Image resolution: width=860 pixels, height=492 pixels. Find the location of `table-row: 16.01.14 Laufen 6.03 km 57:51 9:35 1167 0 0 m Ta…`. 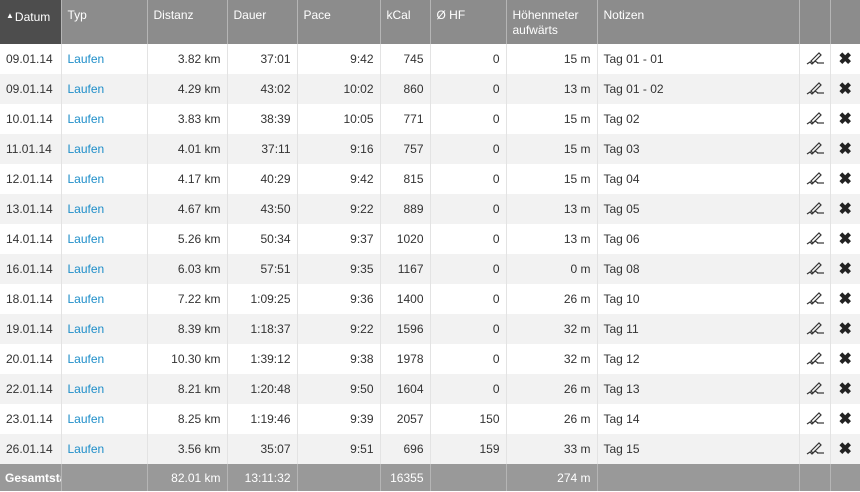

table-row: 16.01.14 Laufen 6.03 km 57:51 9:35 1167 0 0 m Ta… is located at coordinates (430, 269).